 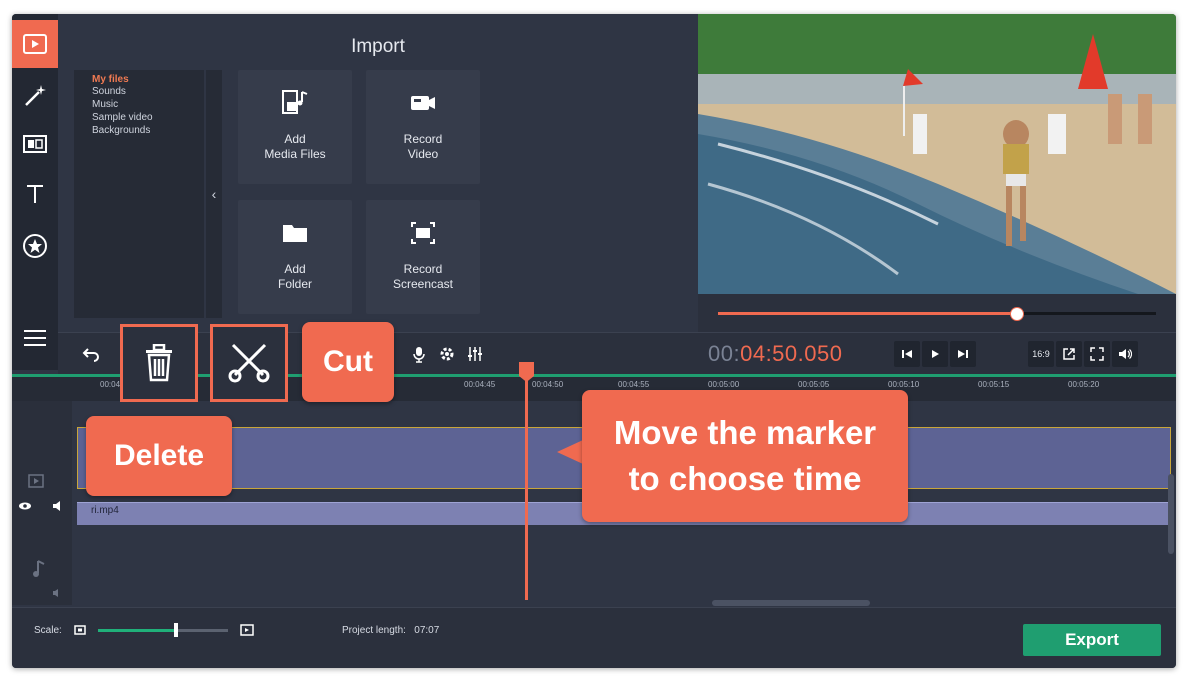 What do you see at coordinates (121, 131) in the screenshot?
I see `category-backgrounds: Backgrounds` at bounding box center [121, 131].